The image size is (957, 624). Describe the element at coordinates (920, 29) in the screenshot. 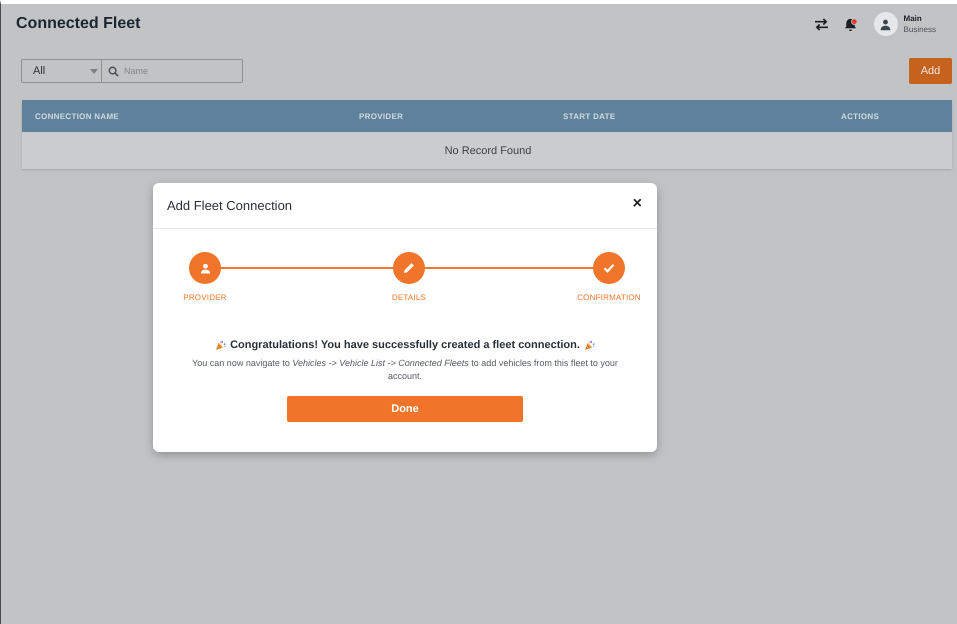

I see `user-role: Business` at that location.